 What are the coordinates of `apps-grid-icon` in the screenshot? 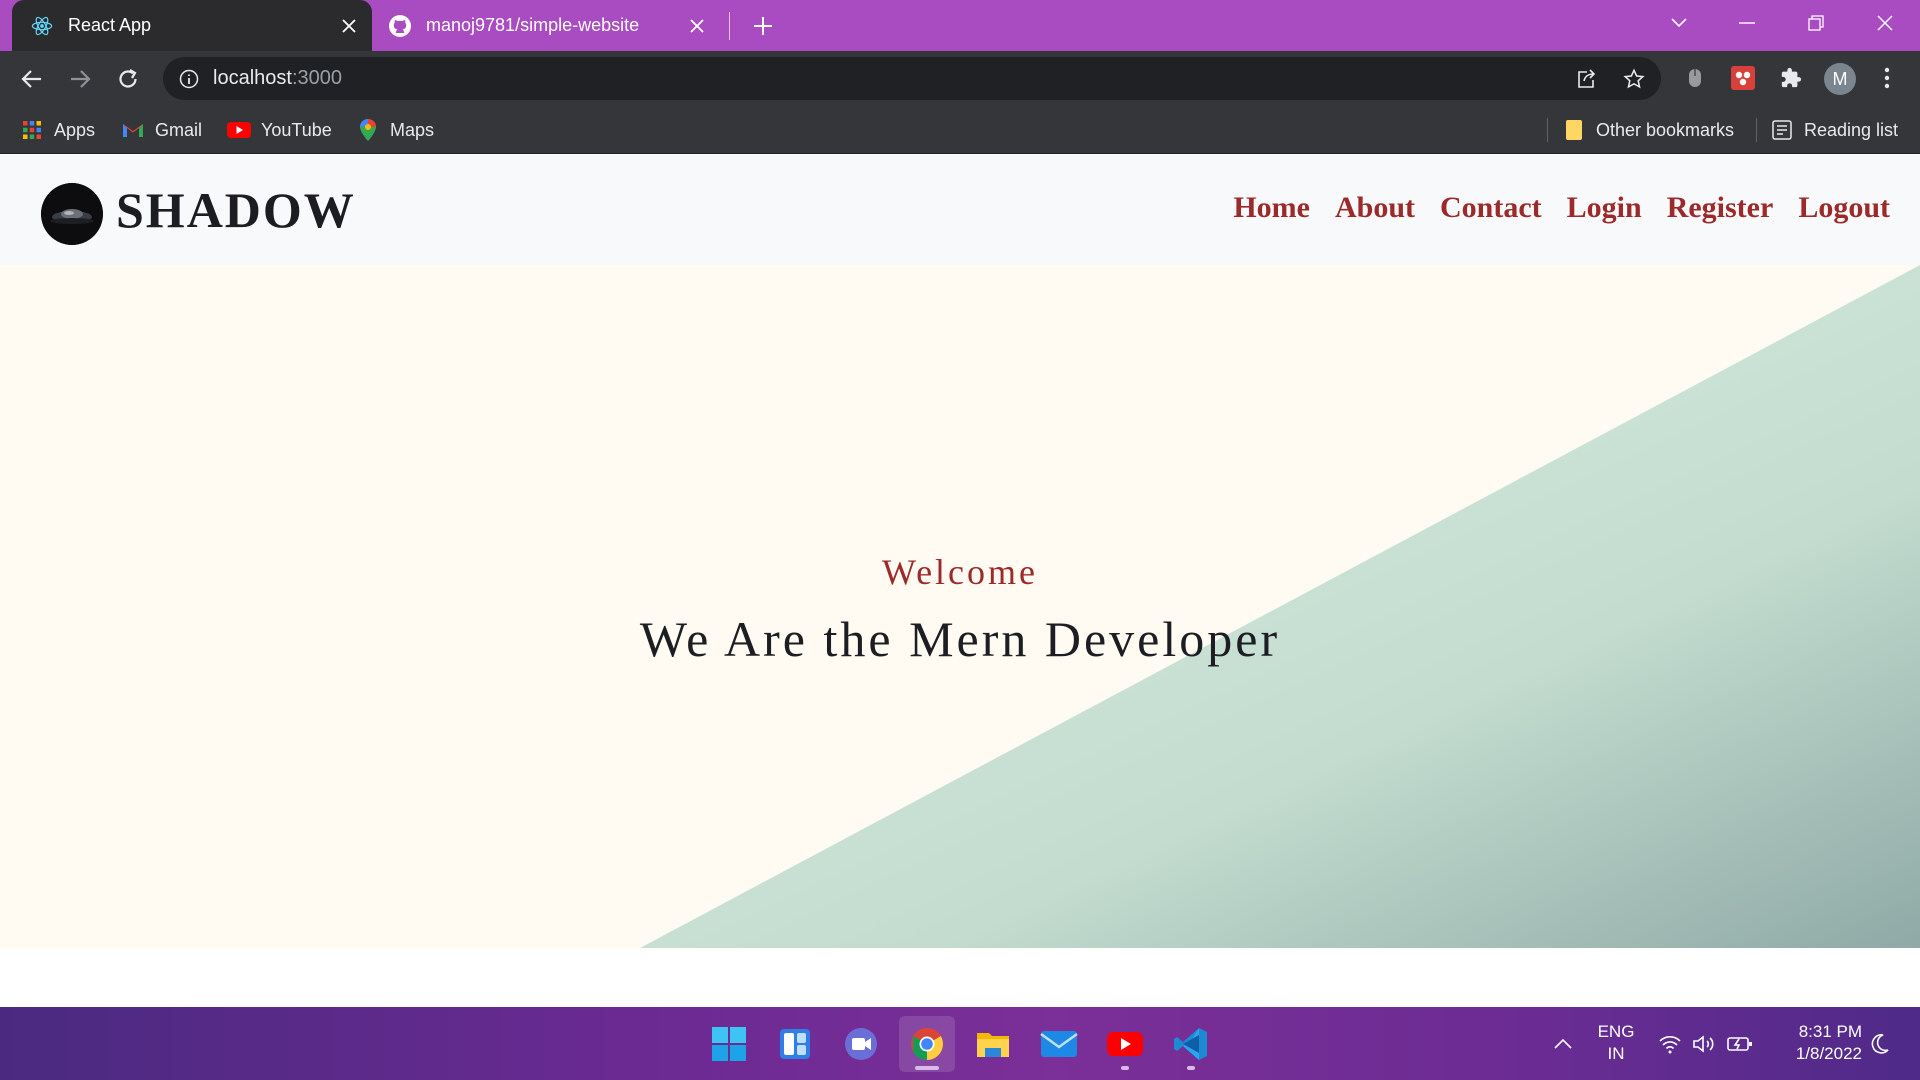 It's located at (32, 130).